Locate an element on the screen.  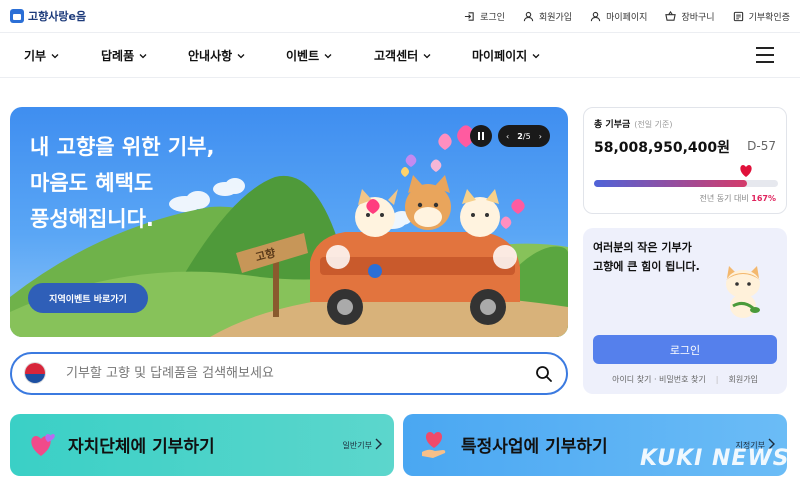
nav-item-donation: 기부 is located at coordinates (41, 55).